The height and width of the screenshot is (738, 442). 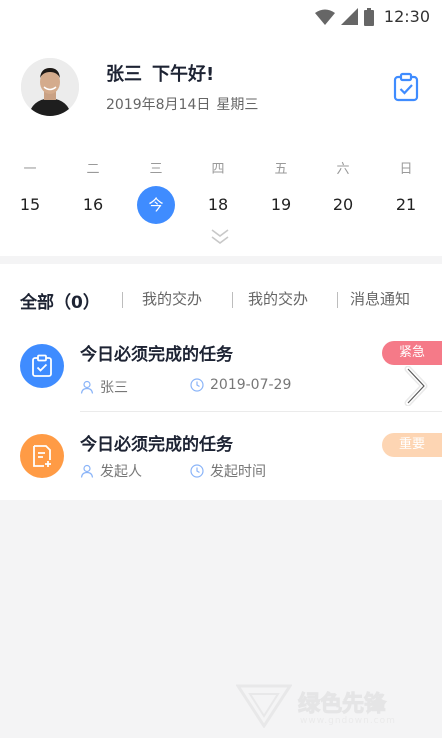 I want to click on avatar, so click(x=50, y=87).